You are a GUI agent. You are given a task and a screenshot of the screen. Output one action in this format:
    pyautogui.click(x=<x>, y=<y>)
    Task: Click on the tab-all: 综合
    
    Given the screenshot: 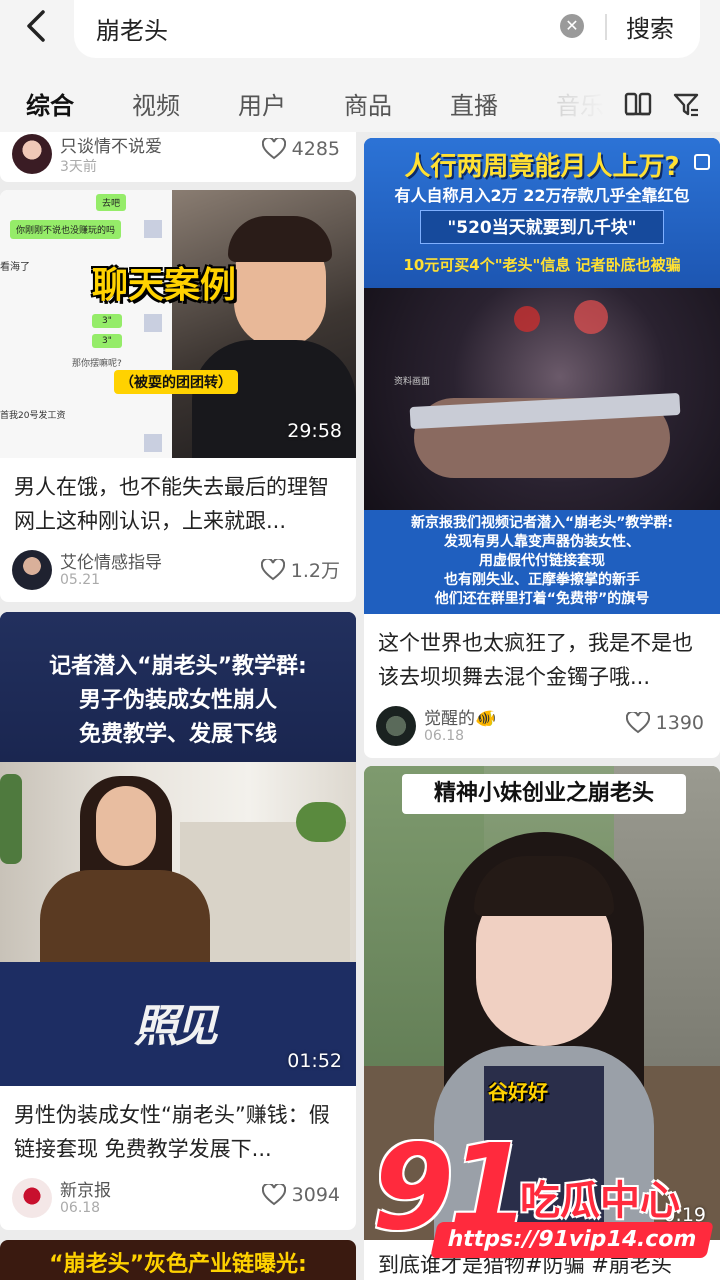 What is the action you would take?
    pyautogui.click(x=50, y=103)
    